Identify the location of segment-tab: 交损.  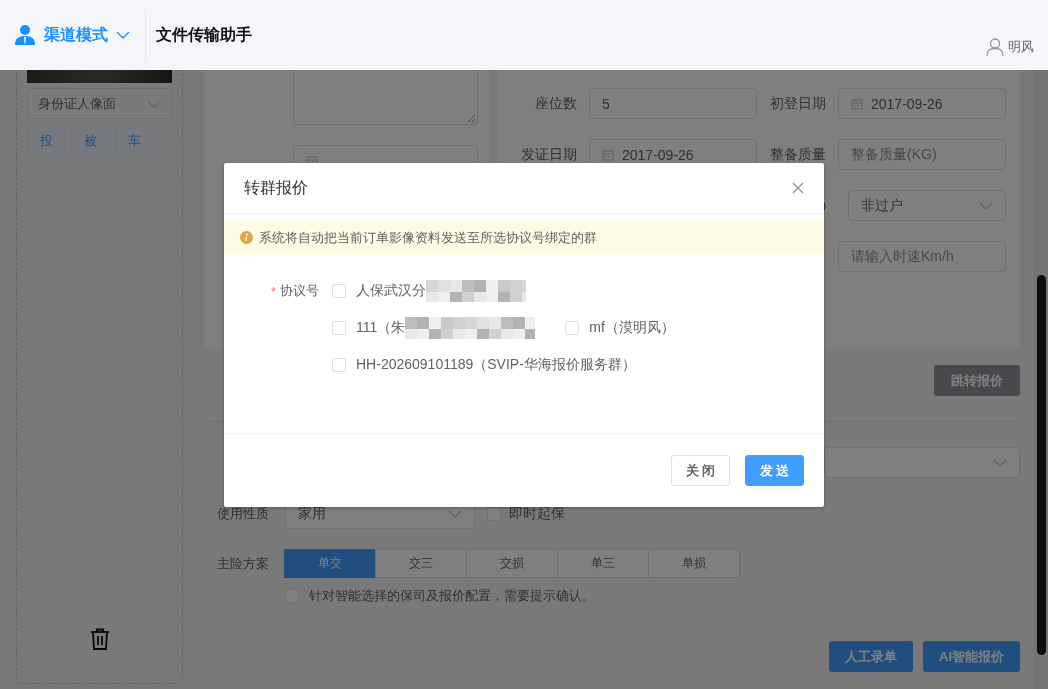
(512, 563).